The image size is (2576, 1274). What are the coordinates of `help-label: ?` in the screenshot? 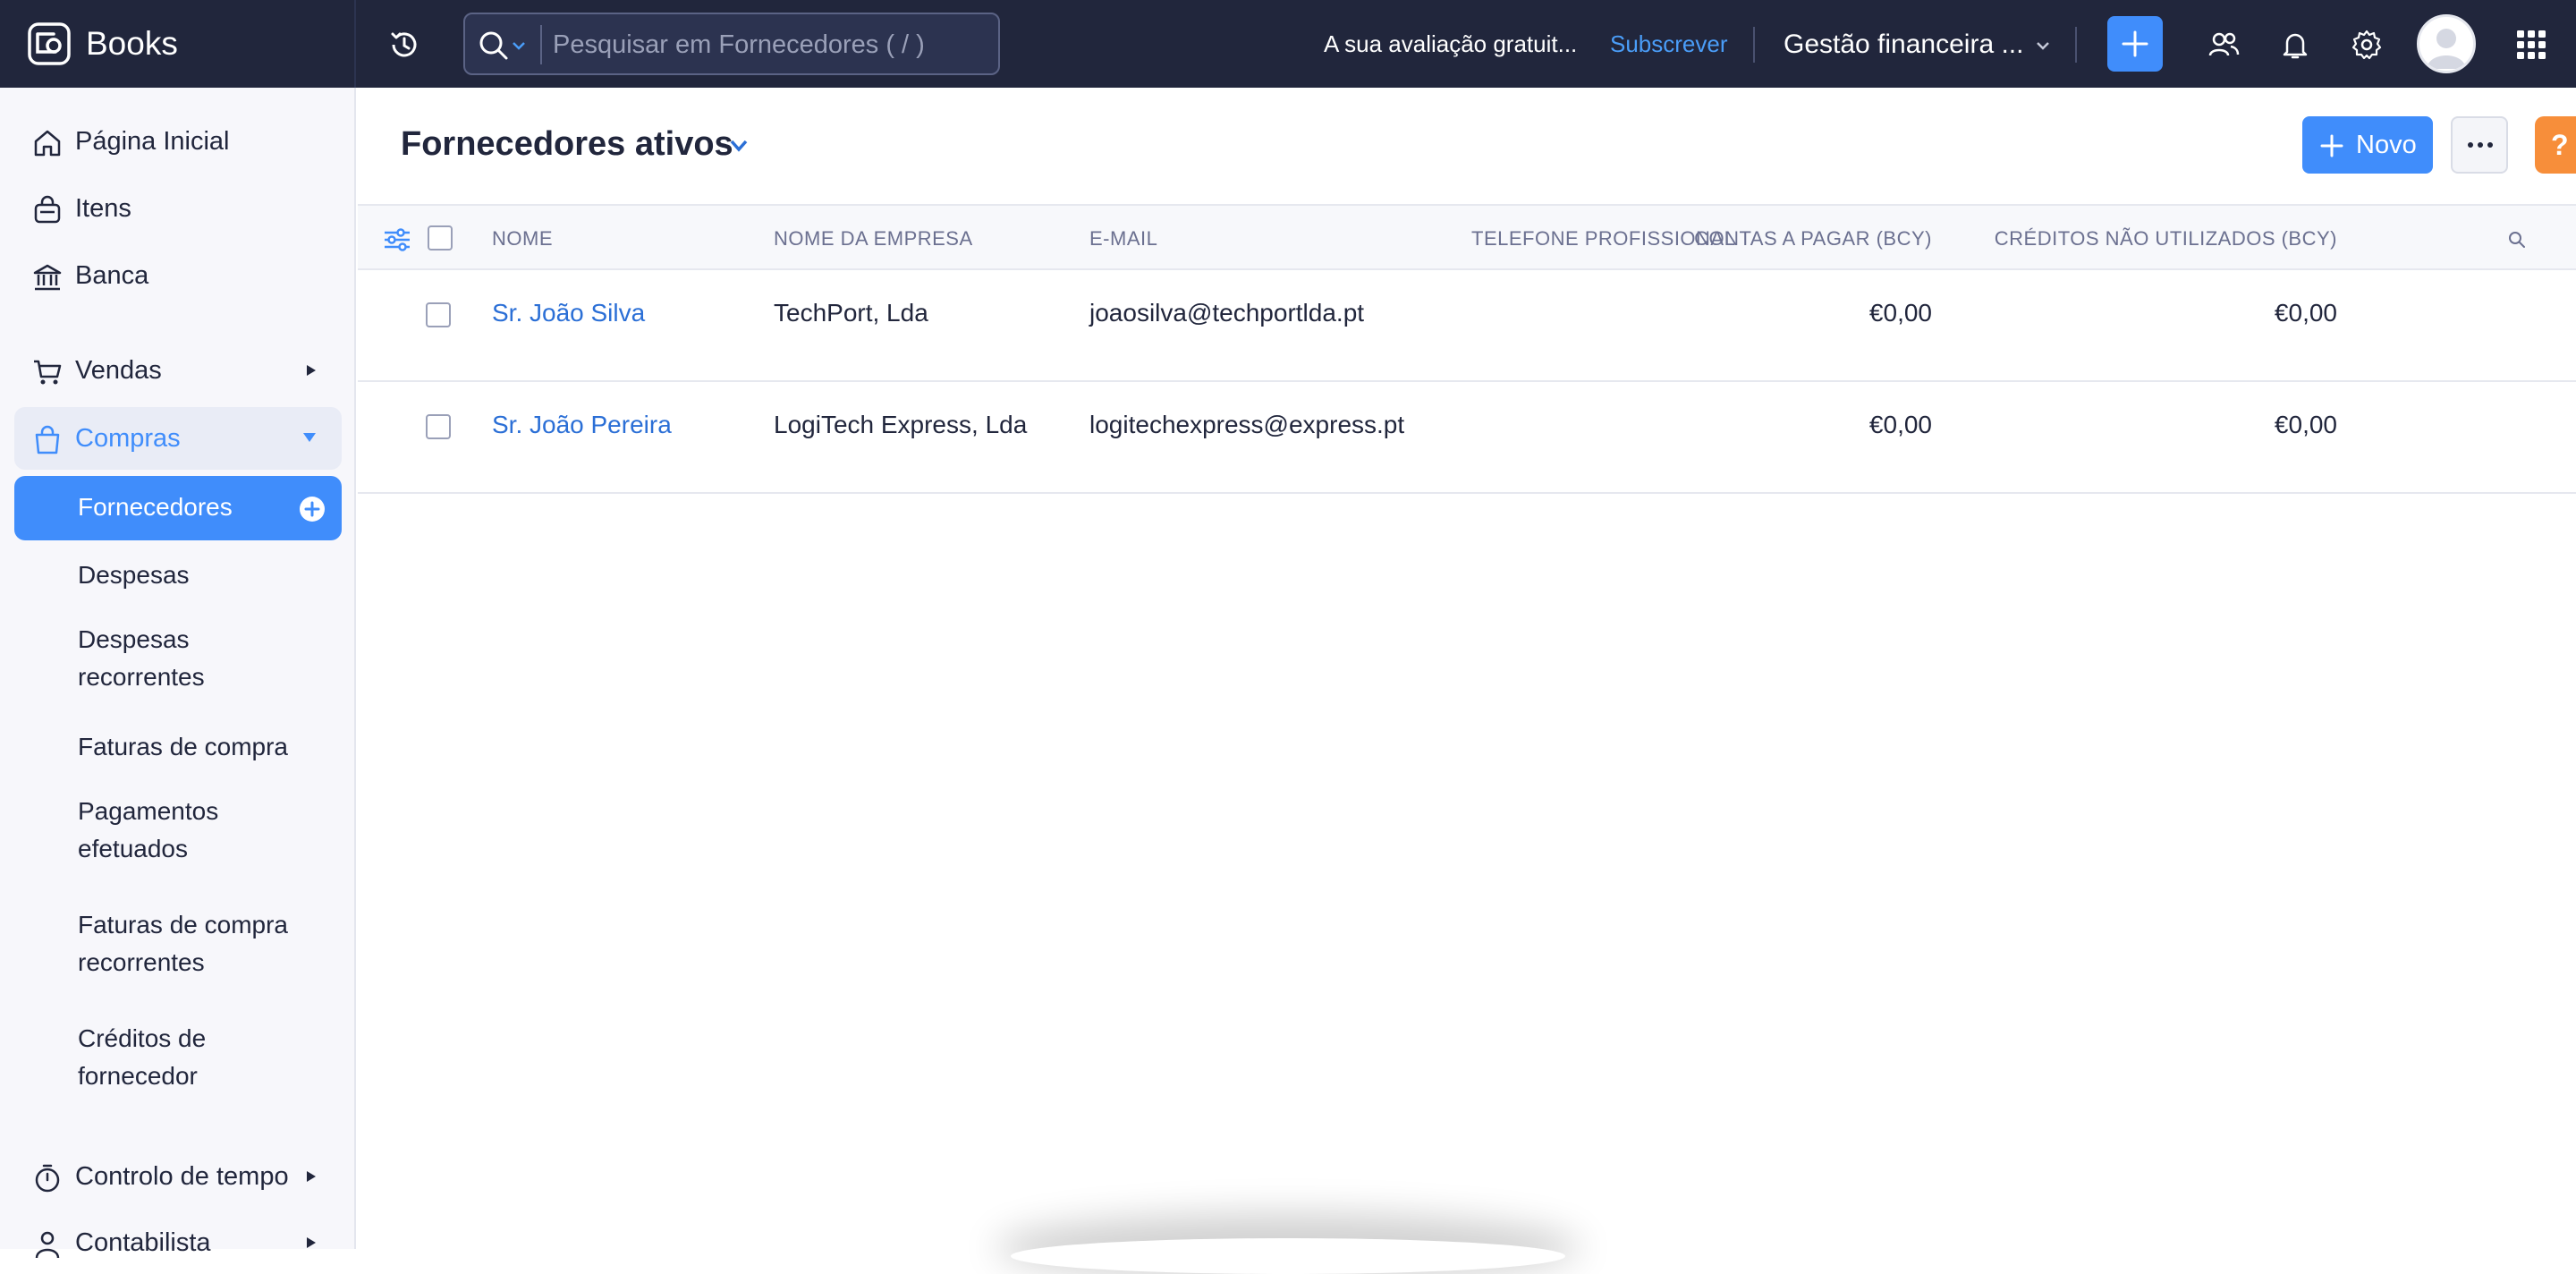 It's located at (2560, 145).